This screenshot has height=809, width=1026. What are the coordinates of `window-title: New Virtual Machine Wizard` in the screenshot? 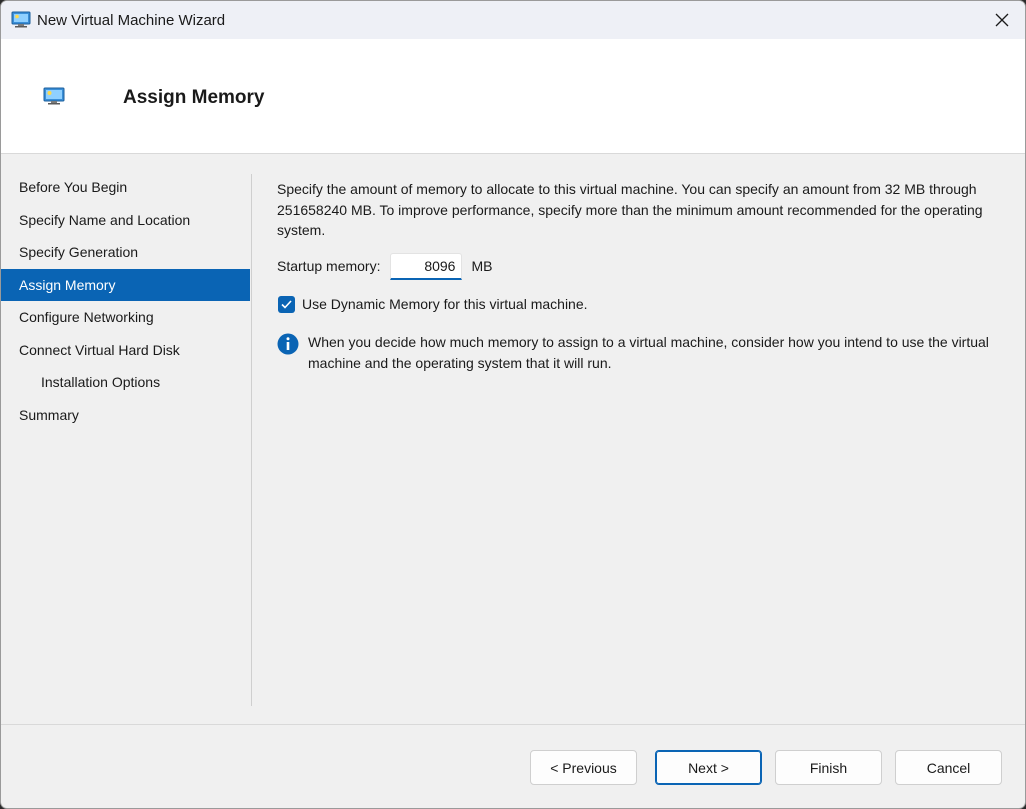 It's located at (131, 20).